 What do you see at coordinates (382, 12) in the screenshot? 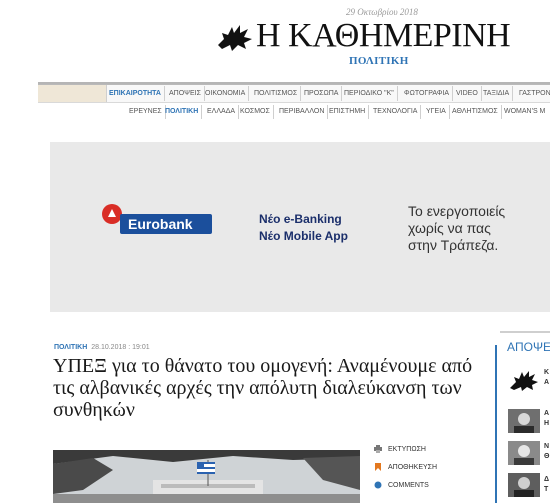
I see `edition-date: 29 Οκτωβρίου 2018` at bounding box center [382, 12].